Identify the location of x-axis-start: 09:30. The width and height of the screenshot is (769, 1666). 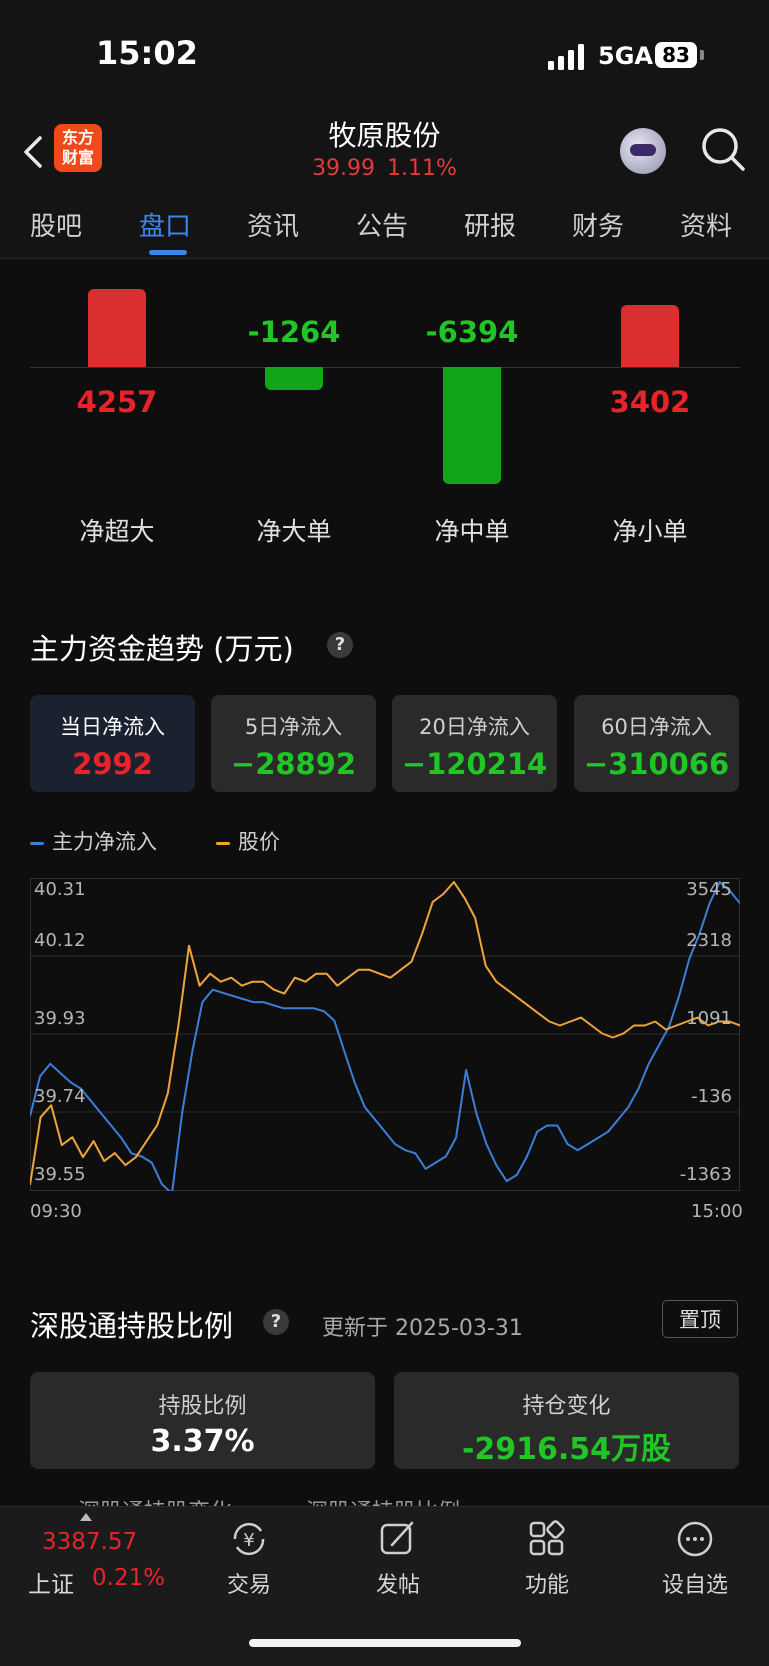
(56, 1211).